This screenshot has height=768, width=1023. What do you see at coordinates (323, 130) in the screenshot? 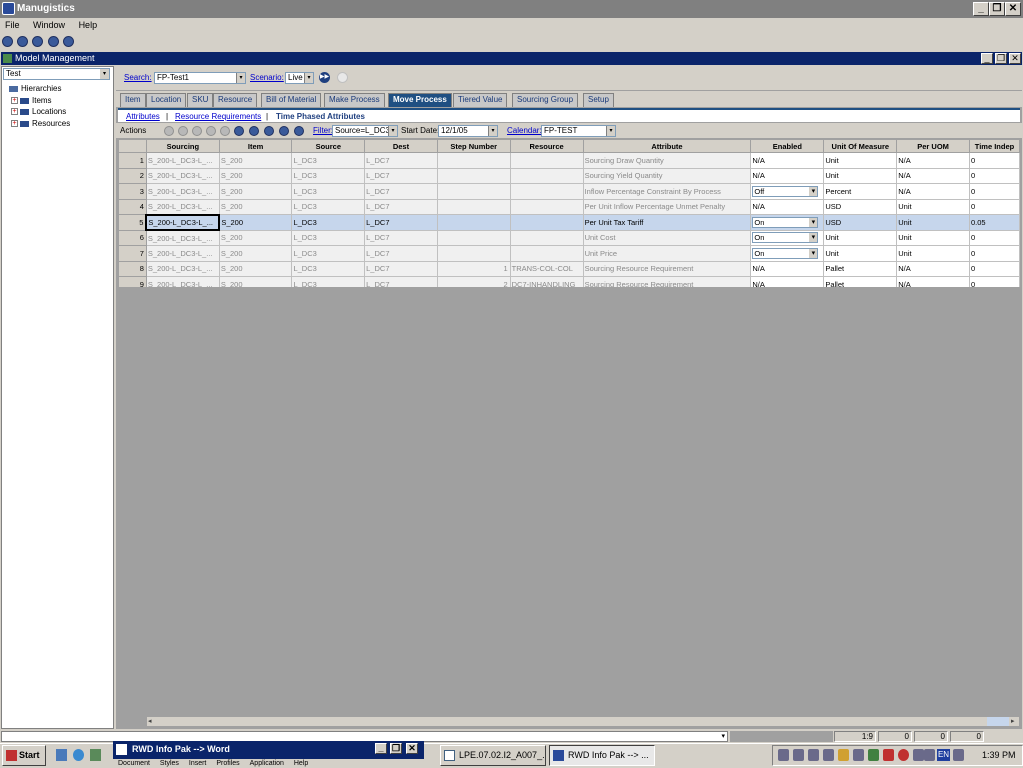
I see `filter-link: Filter:` at bounding box center [323, 130].